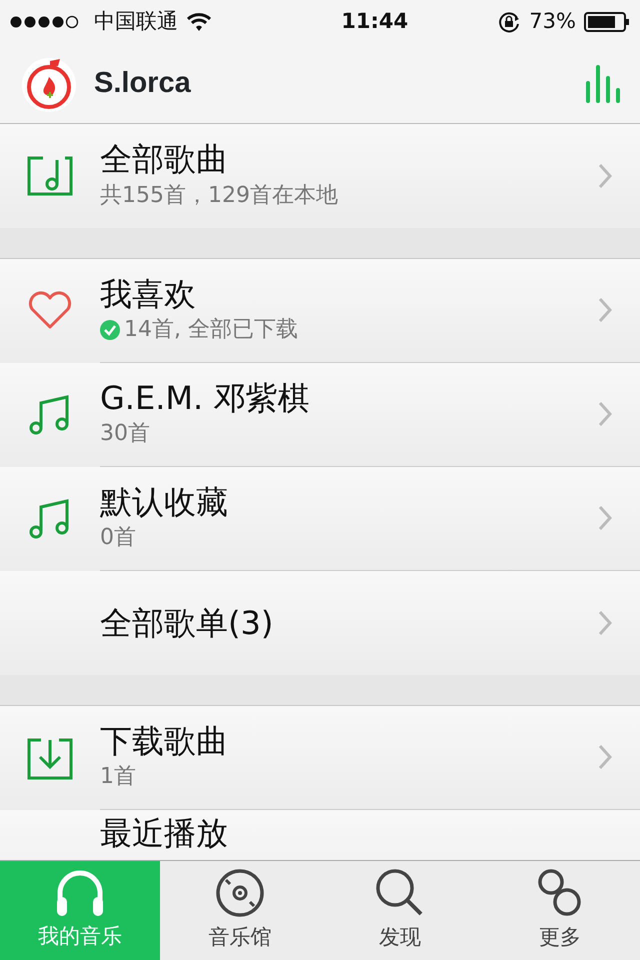 The height and width of the screenshot is (960, 640). I want to click on equalizer-icon, so click(603, 83).